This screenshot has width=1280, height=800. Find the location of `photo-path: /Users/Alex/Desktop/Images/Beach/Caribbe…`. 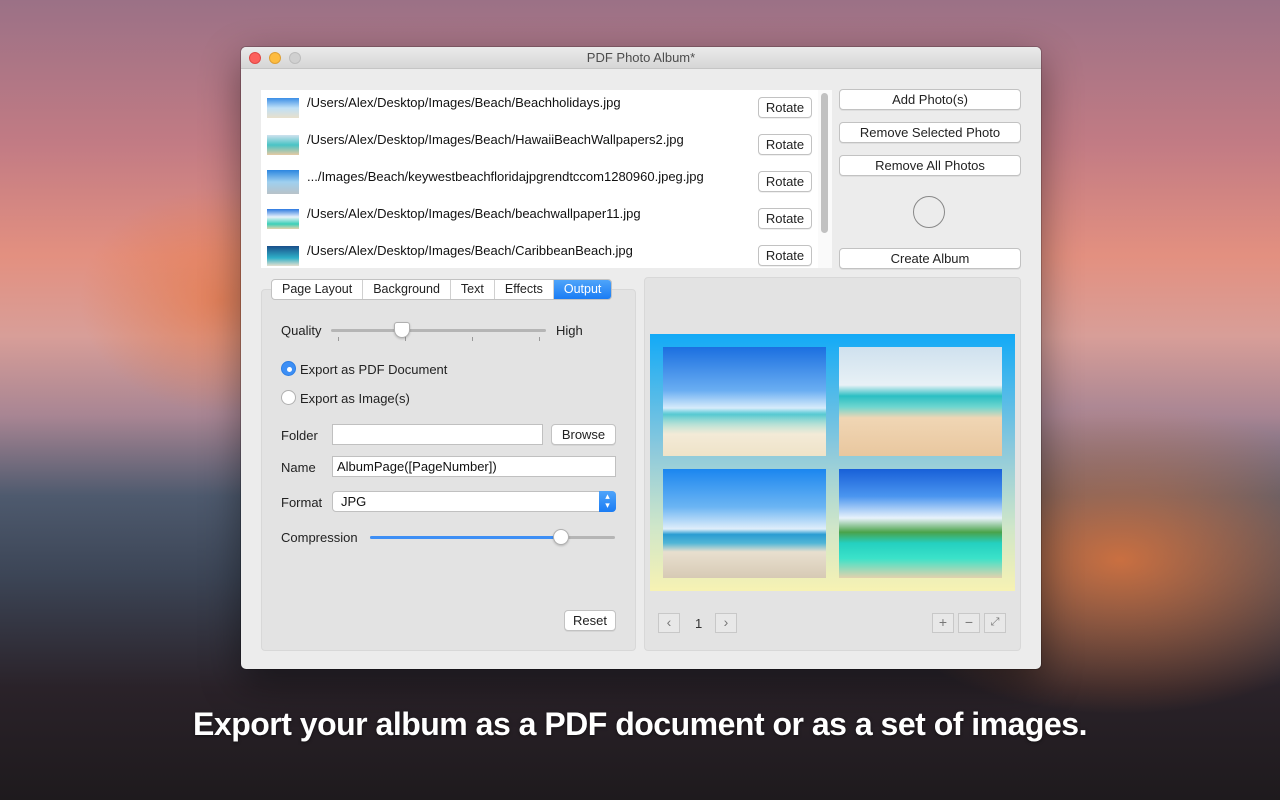

photo-path: /Users/Alex/Desktop/Images/Beach/Caribbe… is located at coordinates (470, 250).